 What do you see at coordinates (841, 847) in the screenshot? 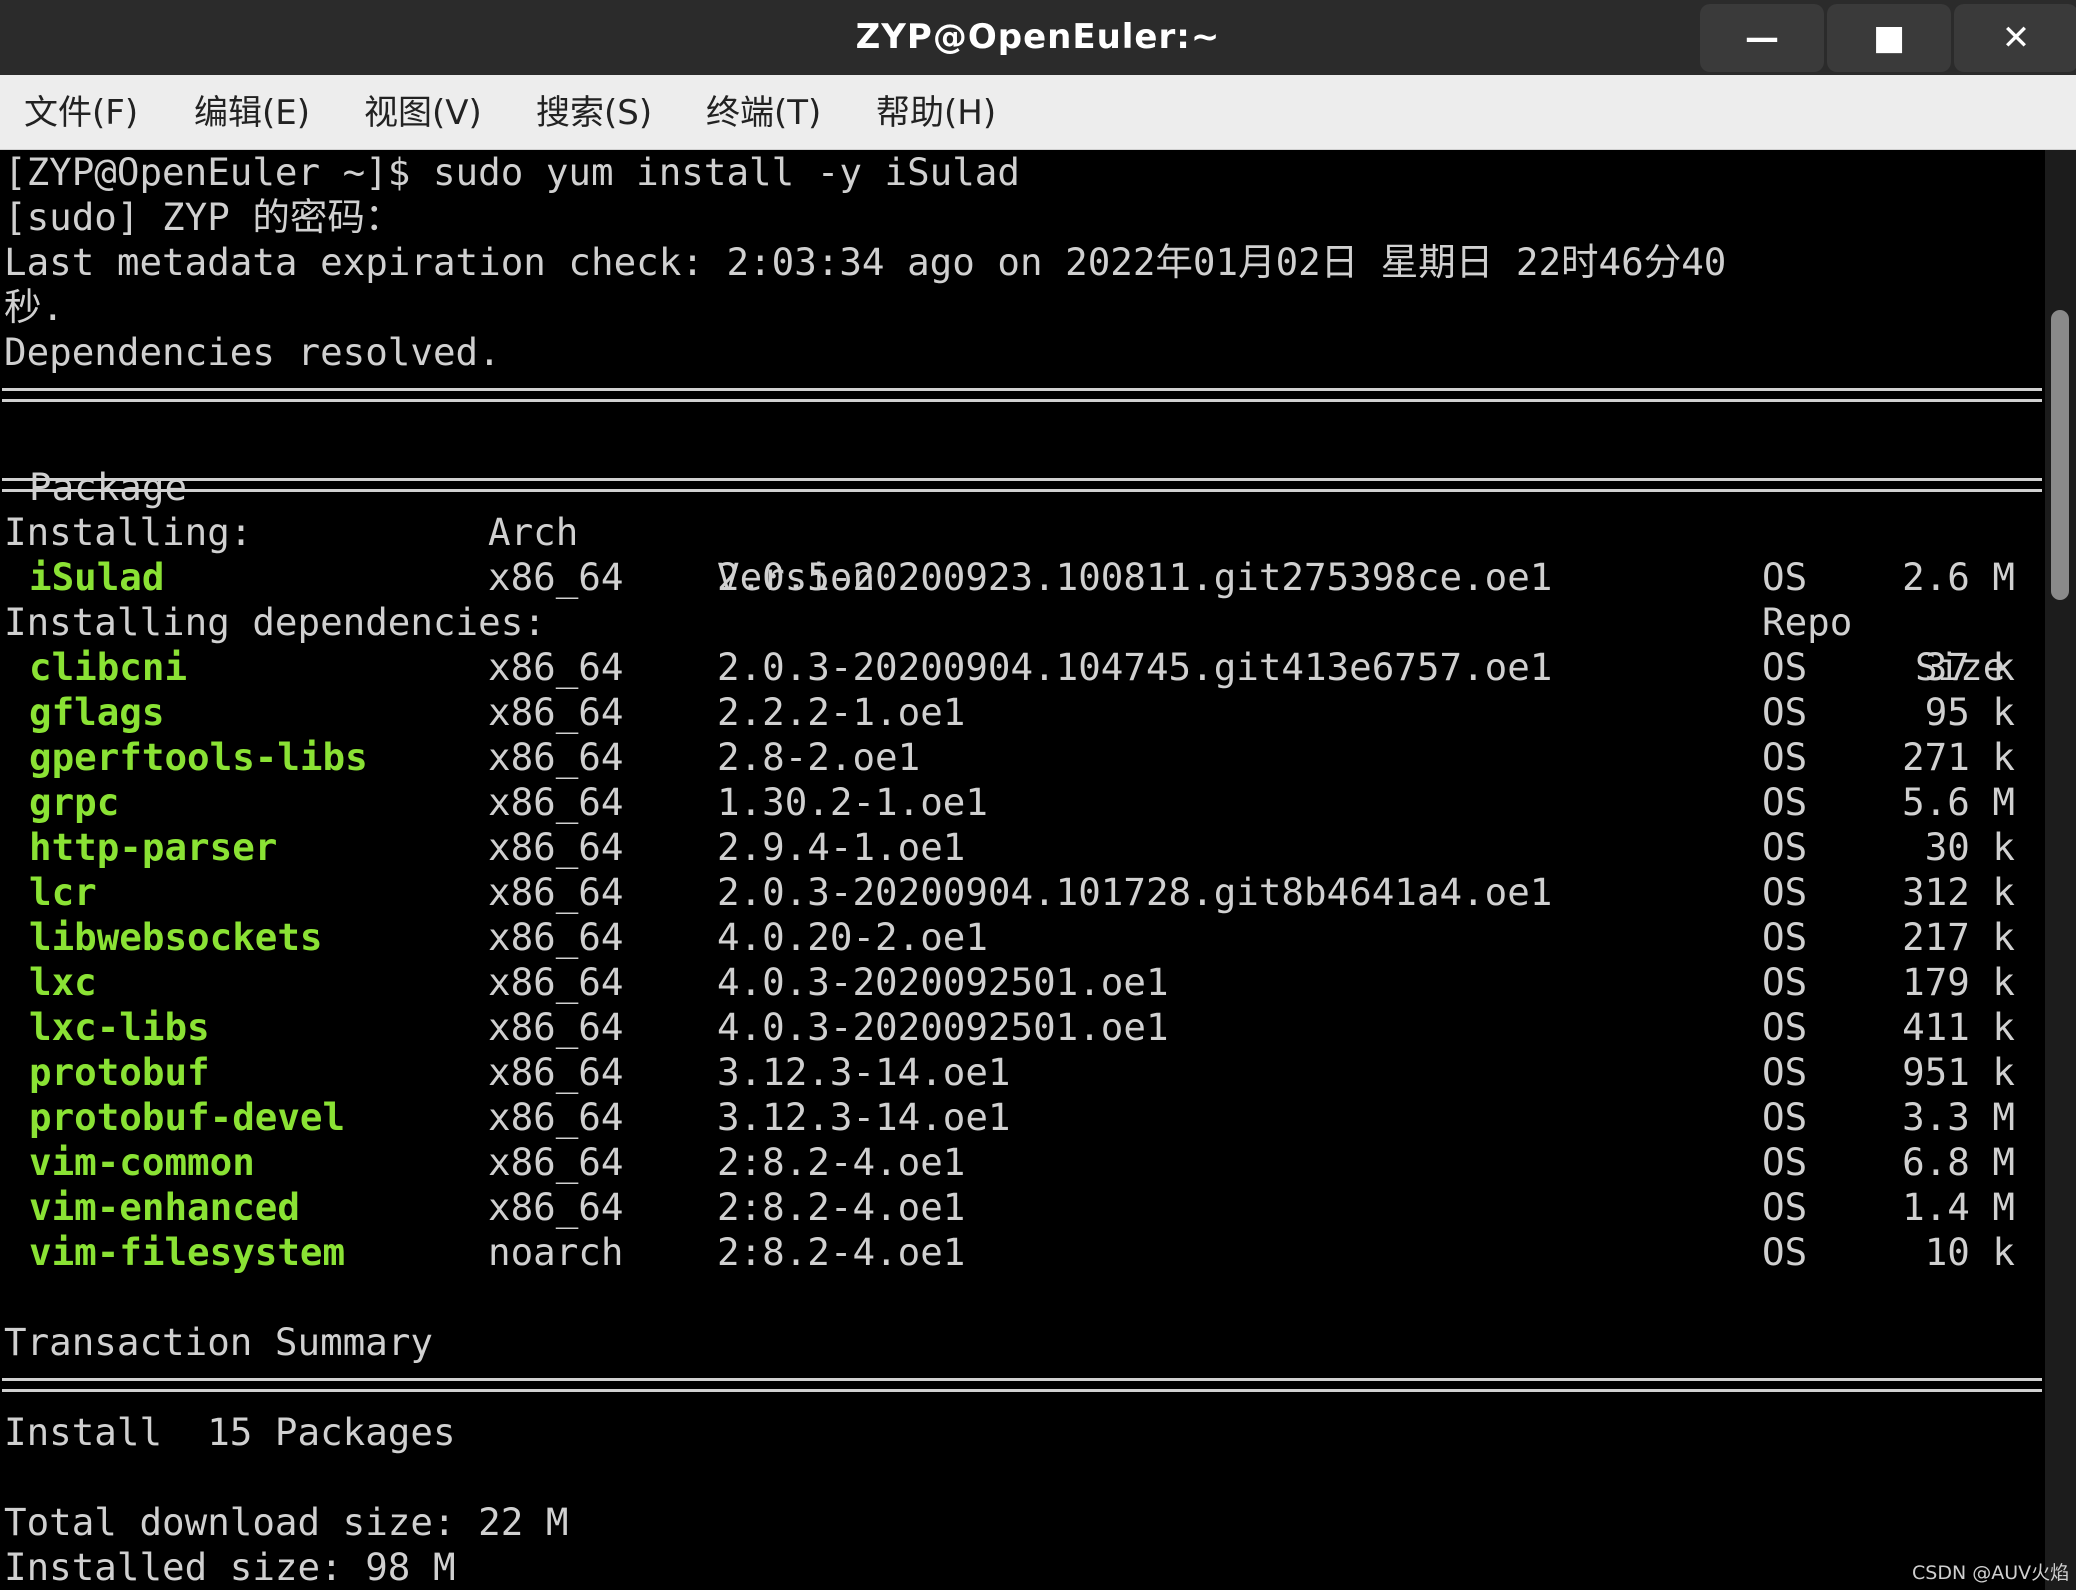
I see `package-version: 2.9.4-1.oe1` at bounding box center [841, 847].